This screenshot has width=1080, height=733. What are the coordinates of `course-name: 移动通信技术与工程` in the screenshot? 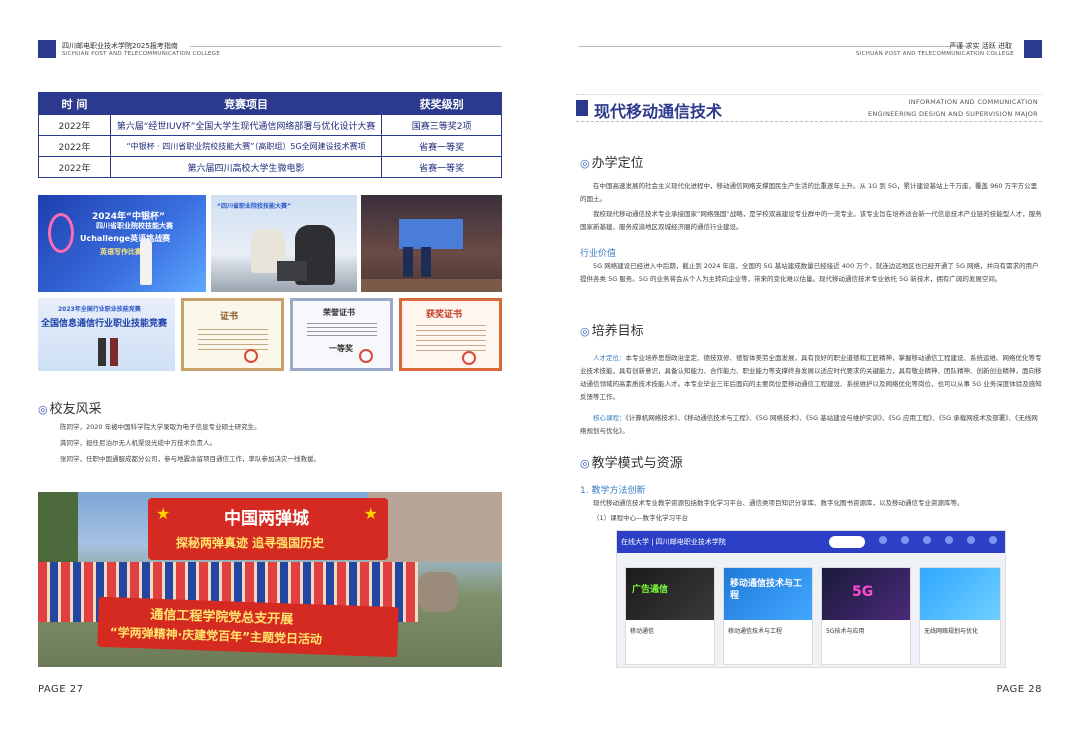 It's located at (755, 631).